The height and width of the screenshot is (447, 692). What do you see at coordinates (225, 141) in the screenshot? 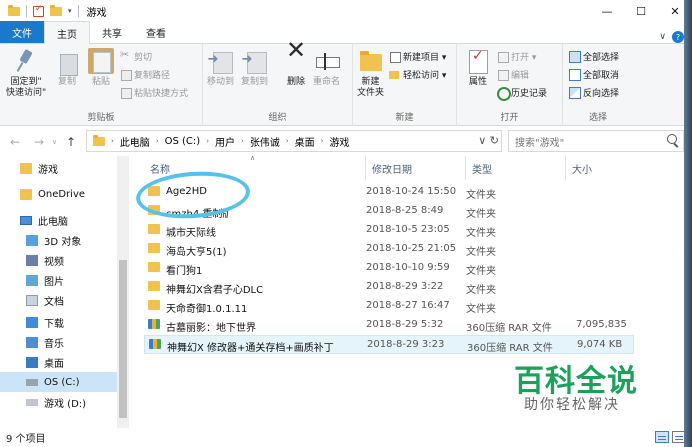
I see `breadcrumb-item: 用户` at bounding box center [225, 141].